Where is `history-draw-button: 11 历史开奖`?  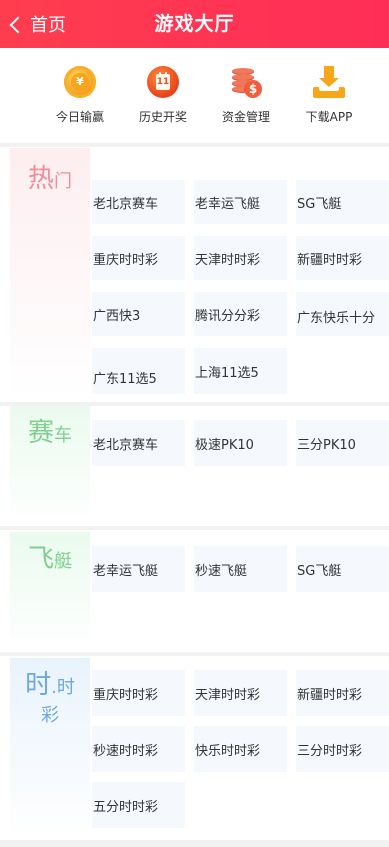
history-draw-button: 11 历史开奖 is located at coordinates (163, 95).